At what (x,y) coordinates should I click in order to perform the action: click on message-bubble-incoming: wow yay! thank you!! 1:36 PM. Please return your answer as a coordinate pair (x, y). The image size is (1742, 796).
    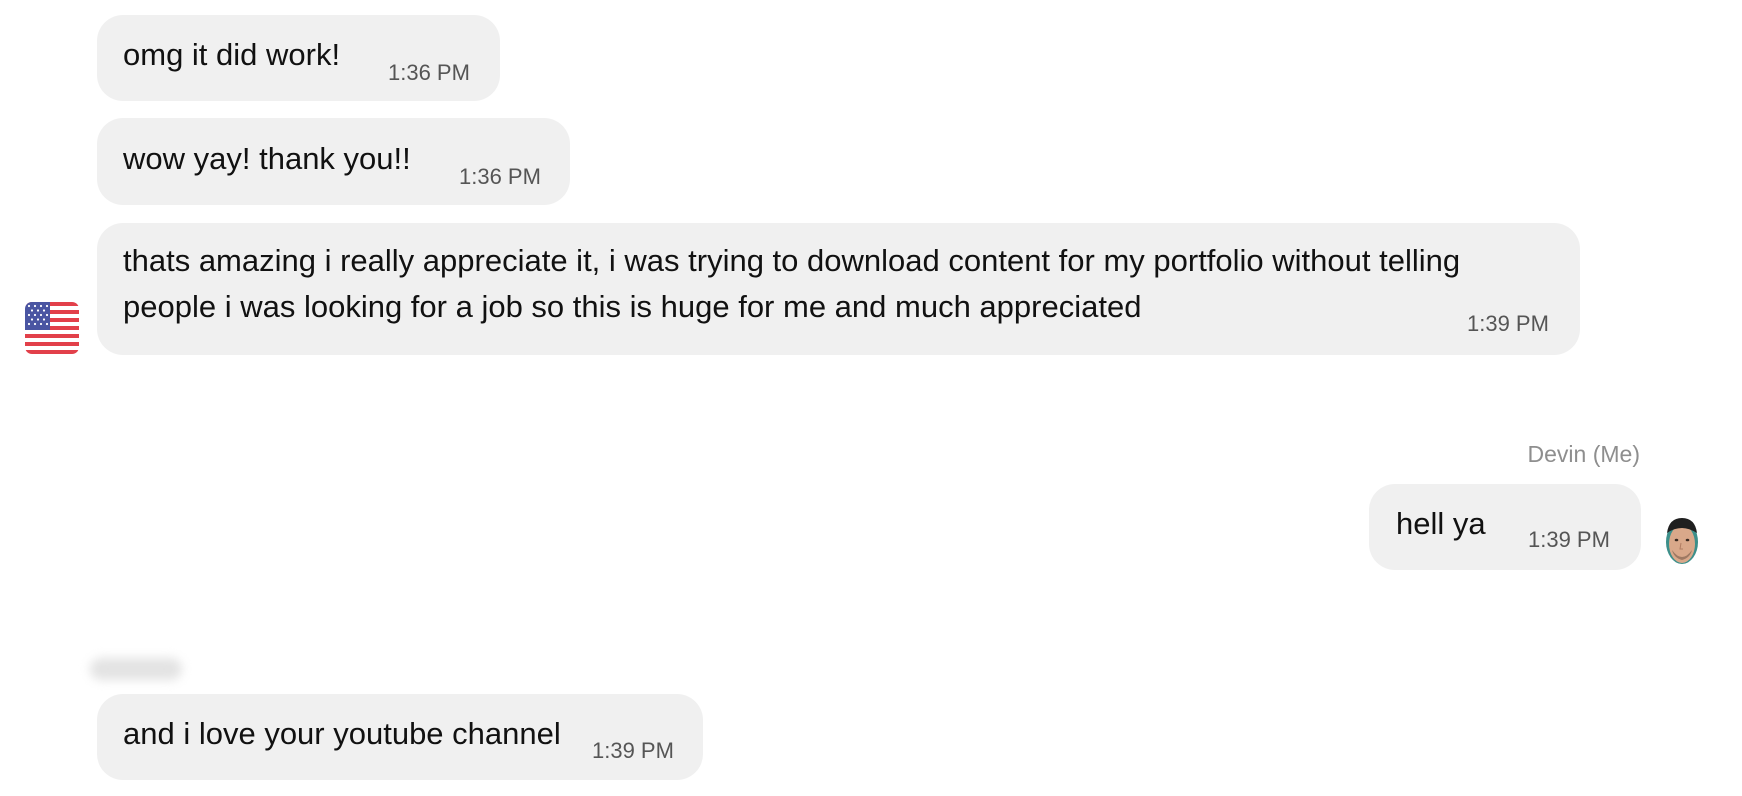
    Looking at the image, I should click on (333, 161).